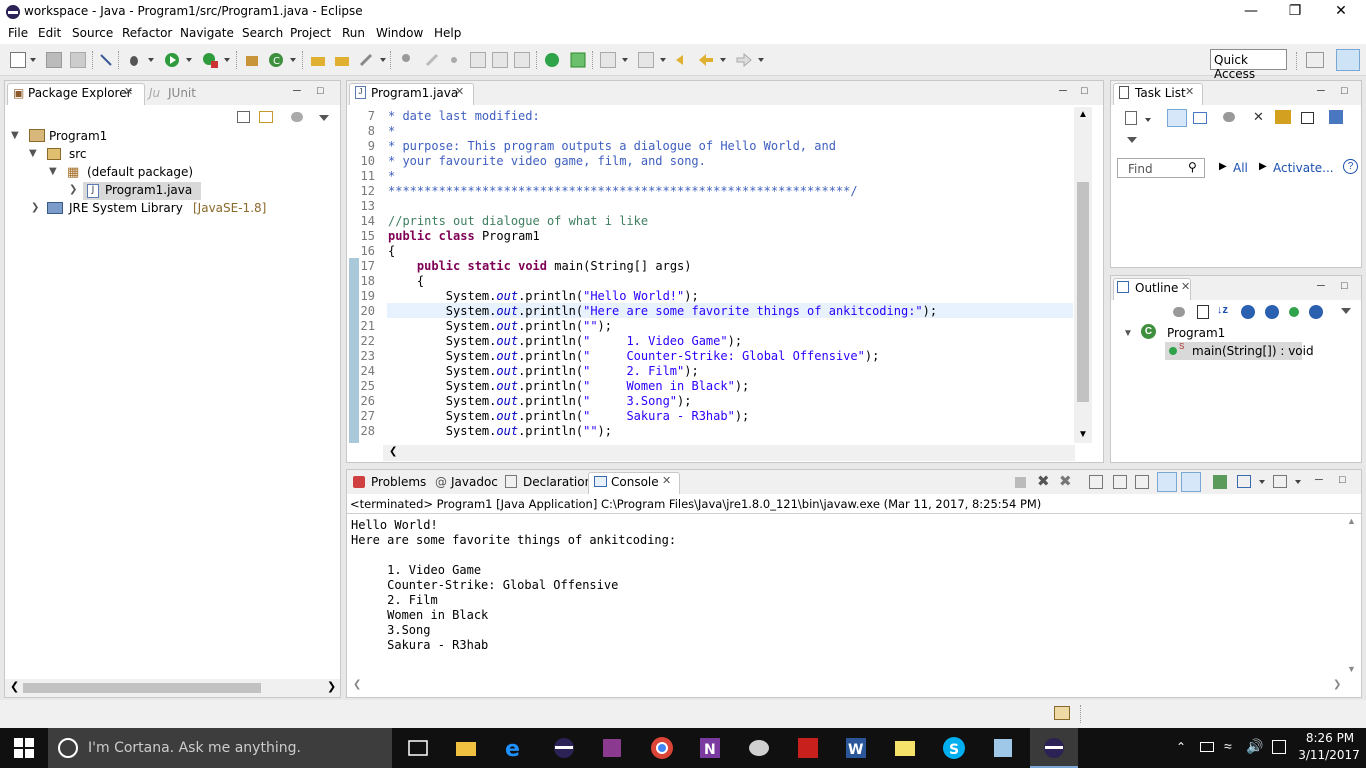 The image size is (1366, 768). Describe the element at coordinates (1240, 168) in the screenshot. I see `all-link: All` at that location.